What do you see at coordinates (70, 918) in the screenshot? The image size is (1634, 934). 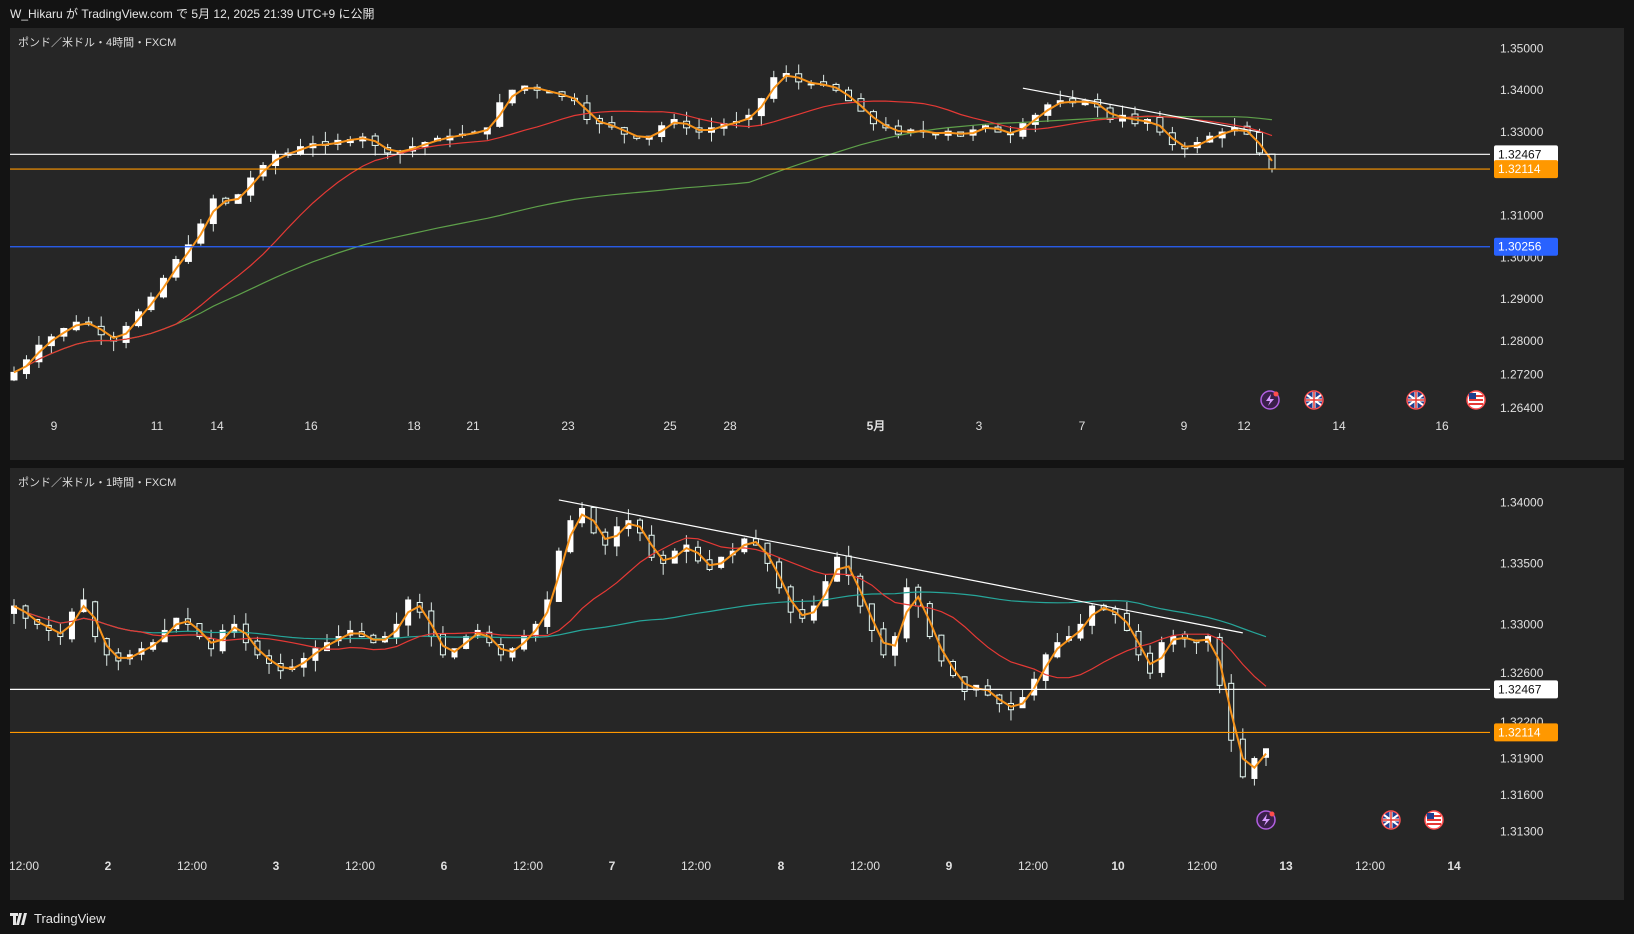 I see `footer-brand: TradingView` at bounding box center [70, 918].